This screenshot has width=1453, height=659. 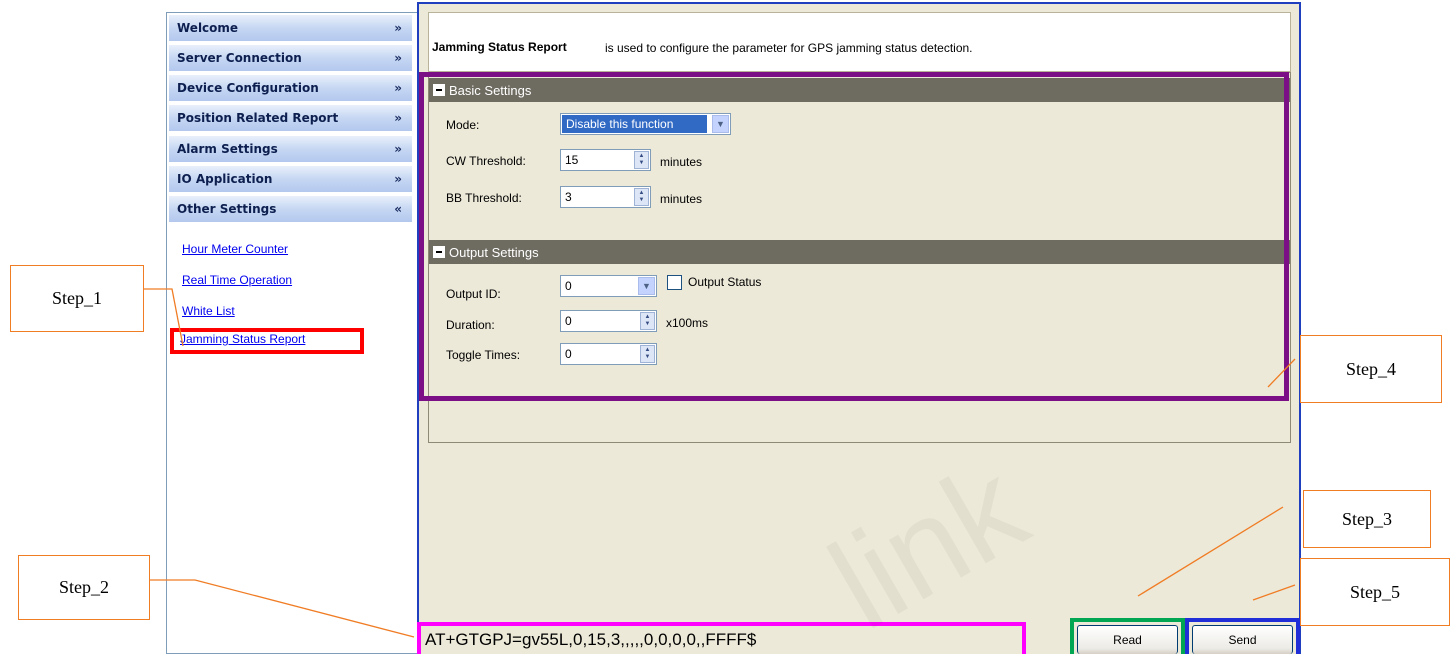 I want to click on step4-callout: Step_4, so click(x=1371, y=369).